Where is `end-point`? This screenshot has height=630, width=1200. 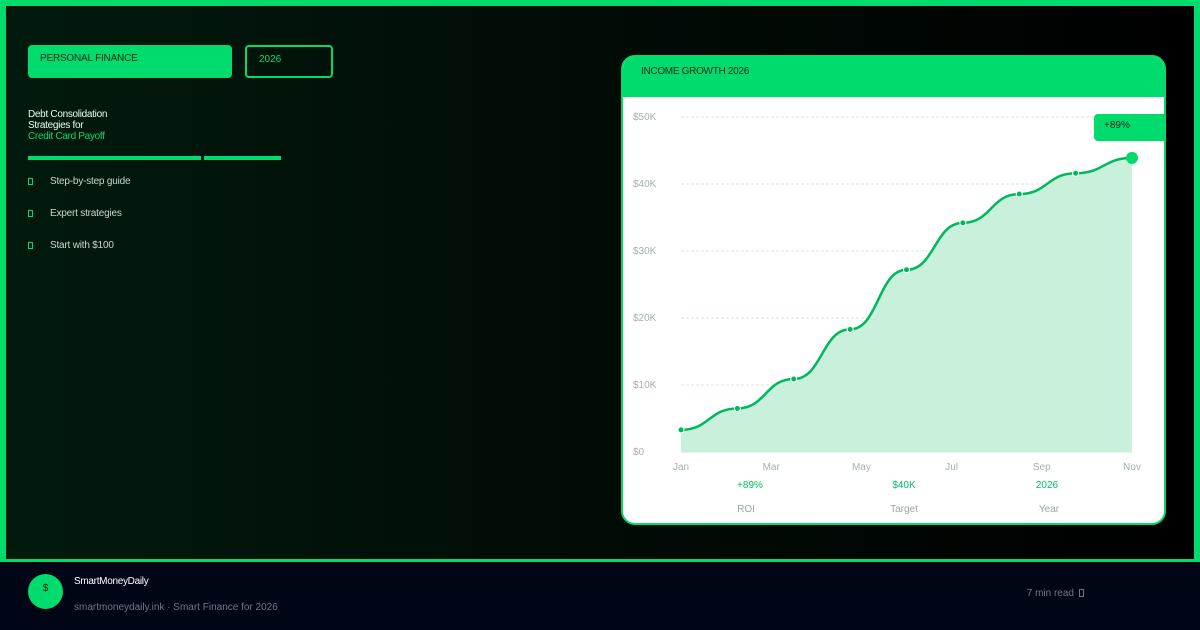 end-point is located at coordinates (1132, 157).